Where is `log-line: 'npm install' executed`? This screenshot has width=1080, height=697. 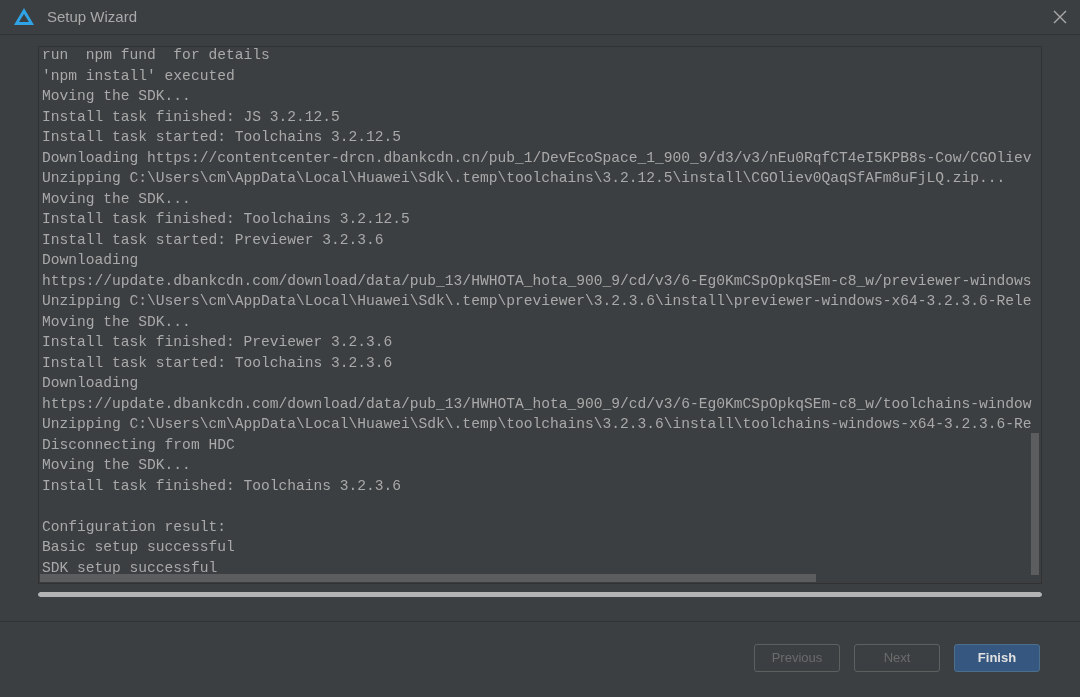
log-line: 'npm install' executed is located at coordinates (138, 76).